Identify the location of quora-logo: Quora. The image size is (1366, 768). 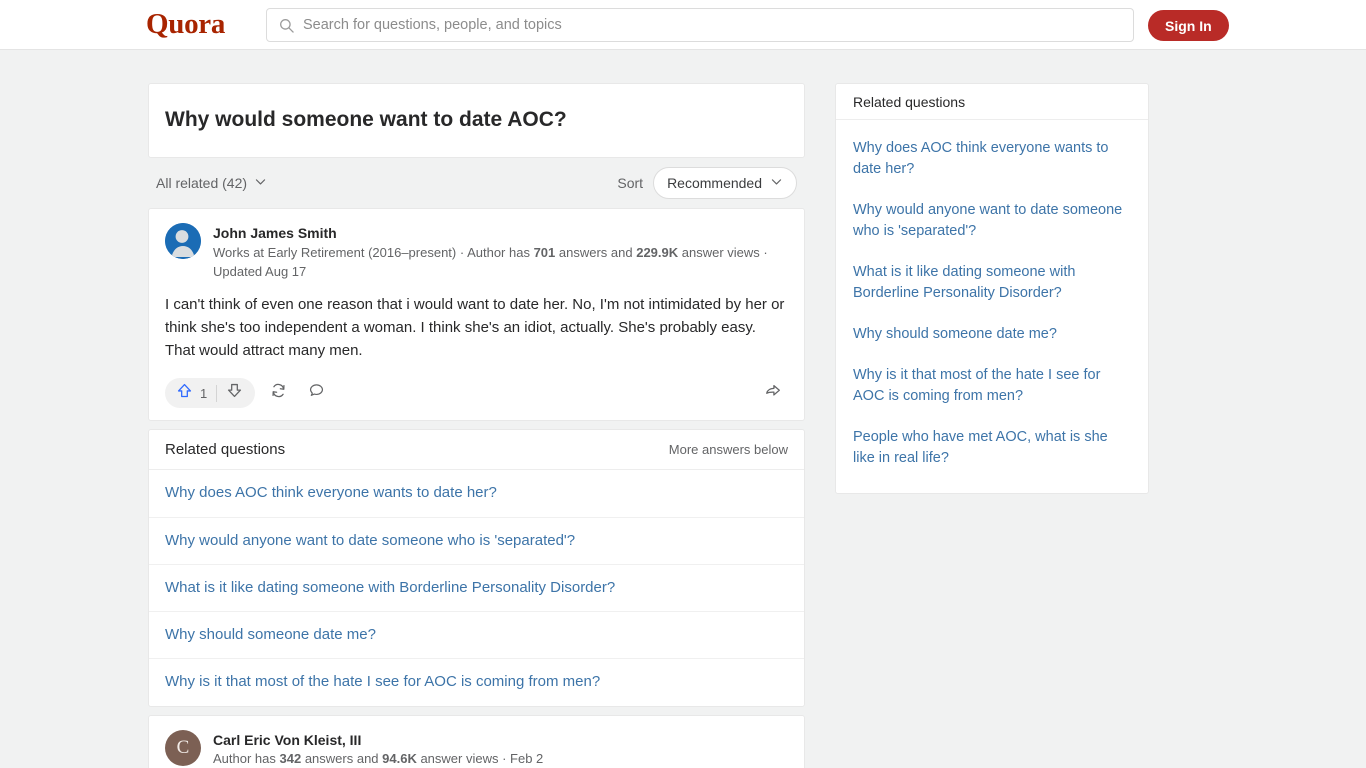
(185, 24).